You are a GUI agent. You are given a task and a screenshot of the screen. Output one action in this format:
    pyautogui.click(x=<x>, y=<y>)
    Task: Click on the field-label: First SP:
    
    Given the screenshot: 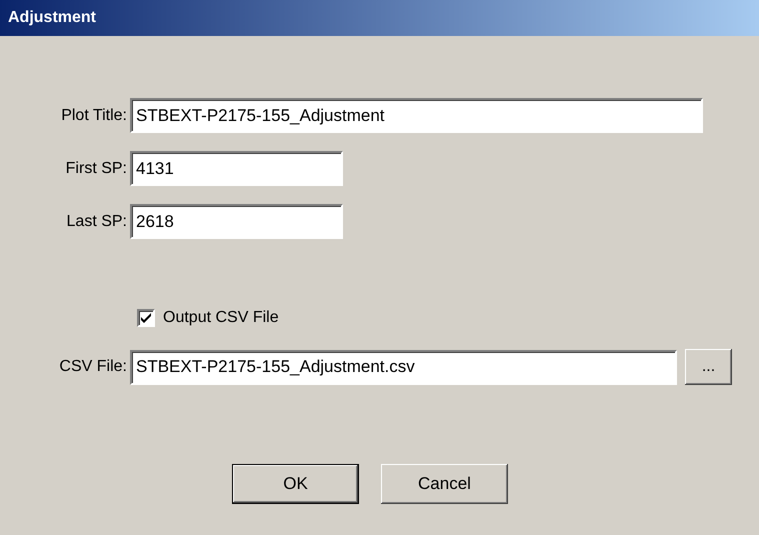 What is the action you would take?
    pyautogui.click(x=96, y=169)
    